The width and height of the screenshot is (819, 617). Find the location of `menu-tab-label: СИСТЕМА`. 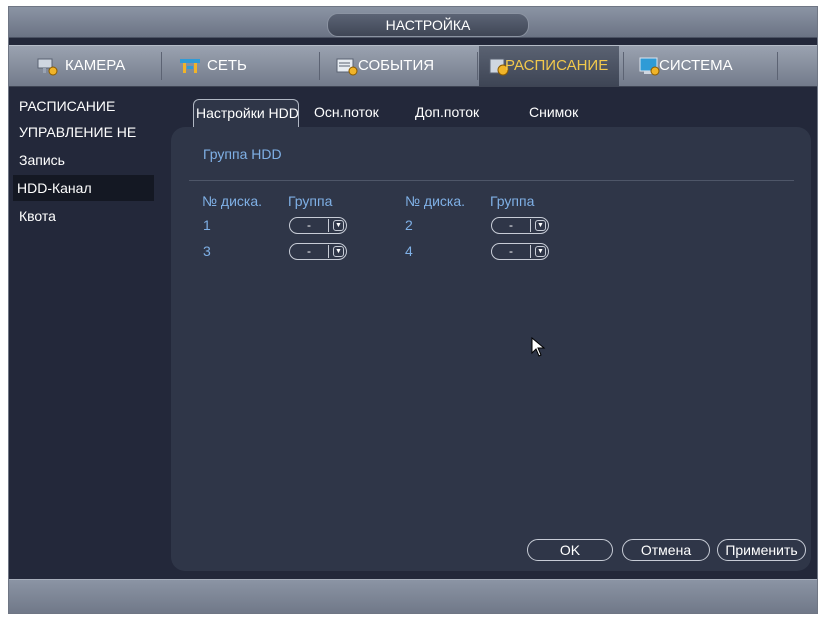

menu-tab-label: СИСТЕМА is located at coordinates (696, 65).